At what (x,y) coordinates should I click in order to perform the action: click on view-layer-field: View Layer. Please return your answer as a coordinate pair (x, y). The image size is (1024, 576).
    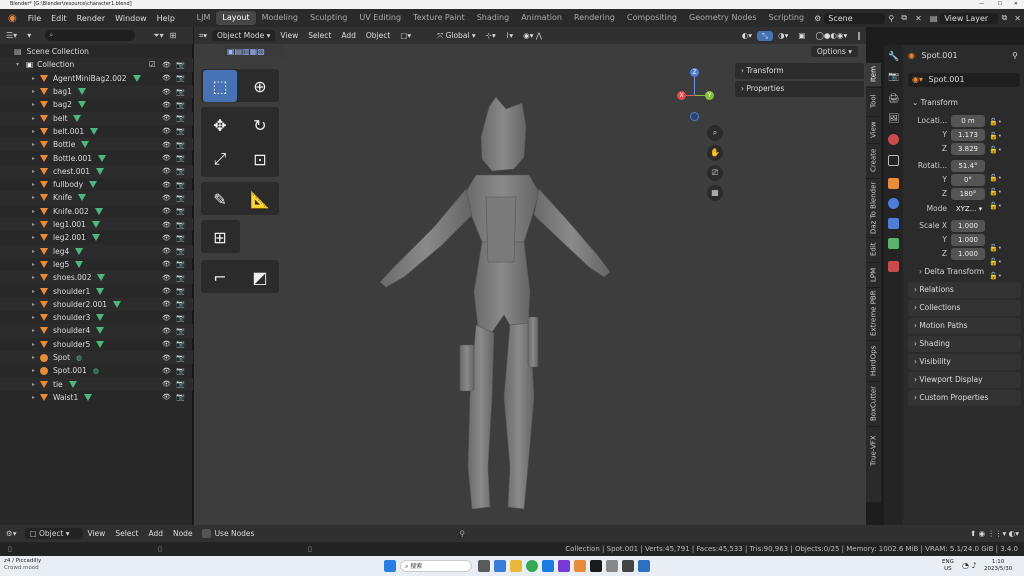
    Looking at the image, I should click on (969, 18).